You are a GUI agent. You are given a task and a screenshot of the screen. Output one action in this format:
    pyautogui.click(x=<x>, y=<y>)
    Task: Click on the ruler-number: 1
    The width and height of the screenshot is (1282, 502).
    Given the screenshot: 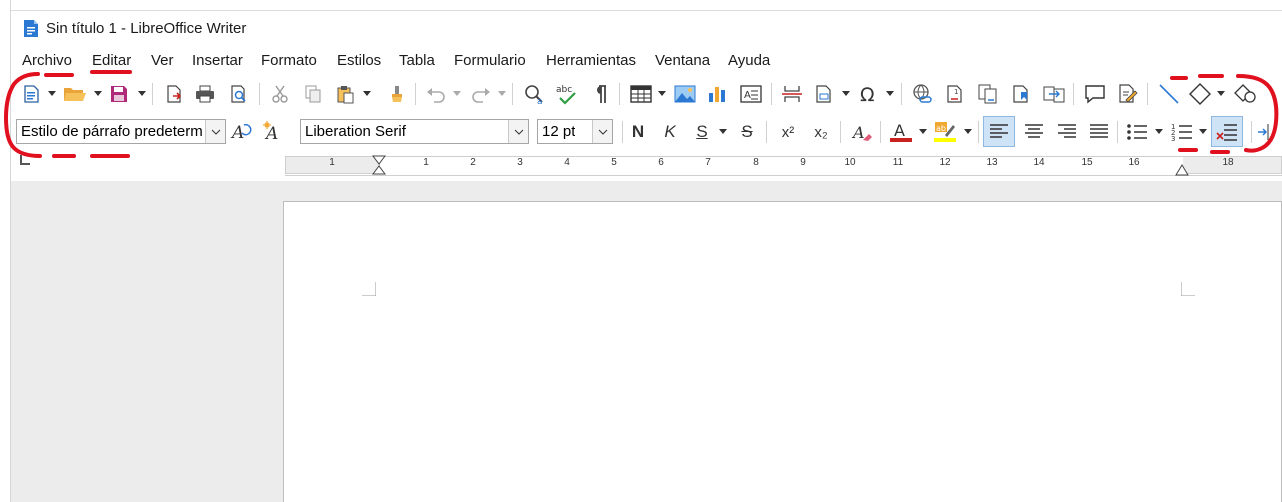 What is the action you would take?
    pyautogui.click(x=332, y=162)
    